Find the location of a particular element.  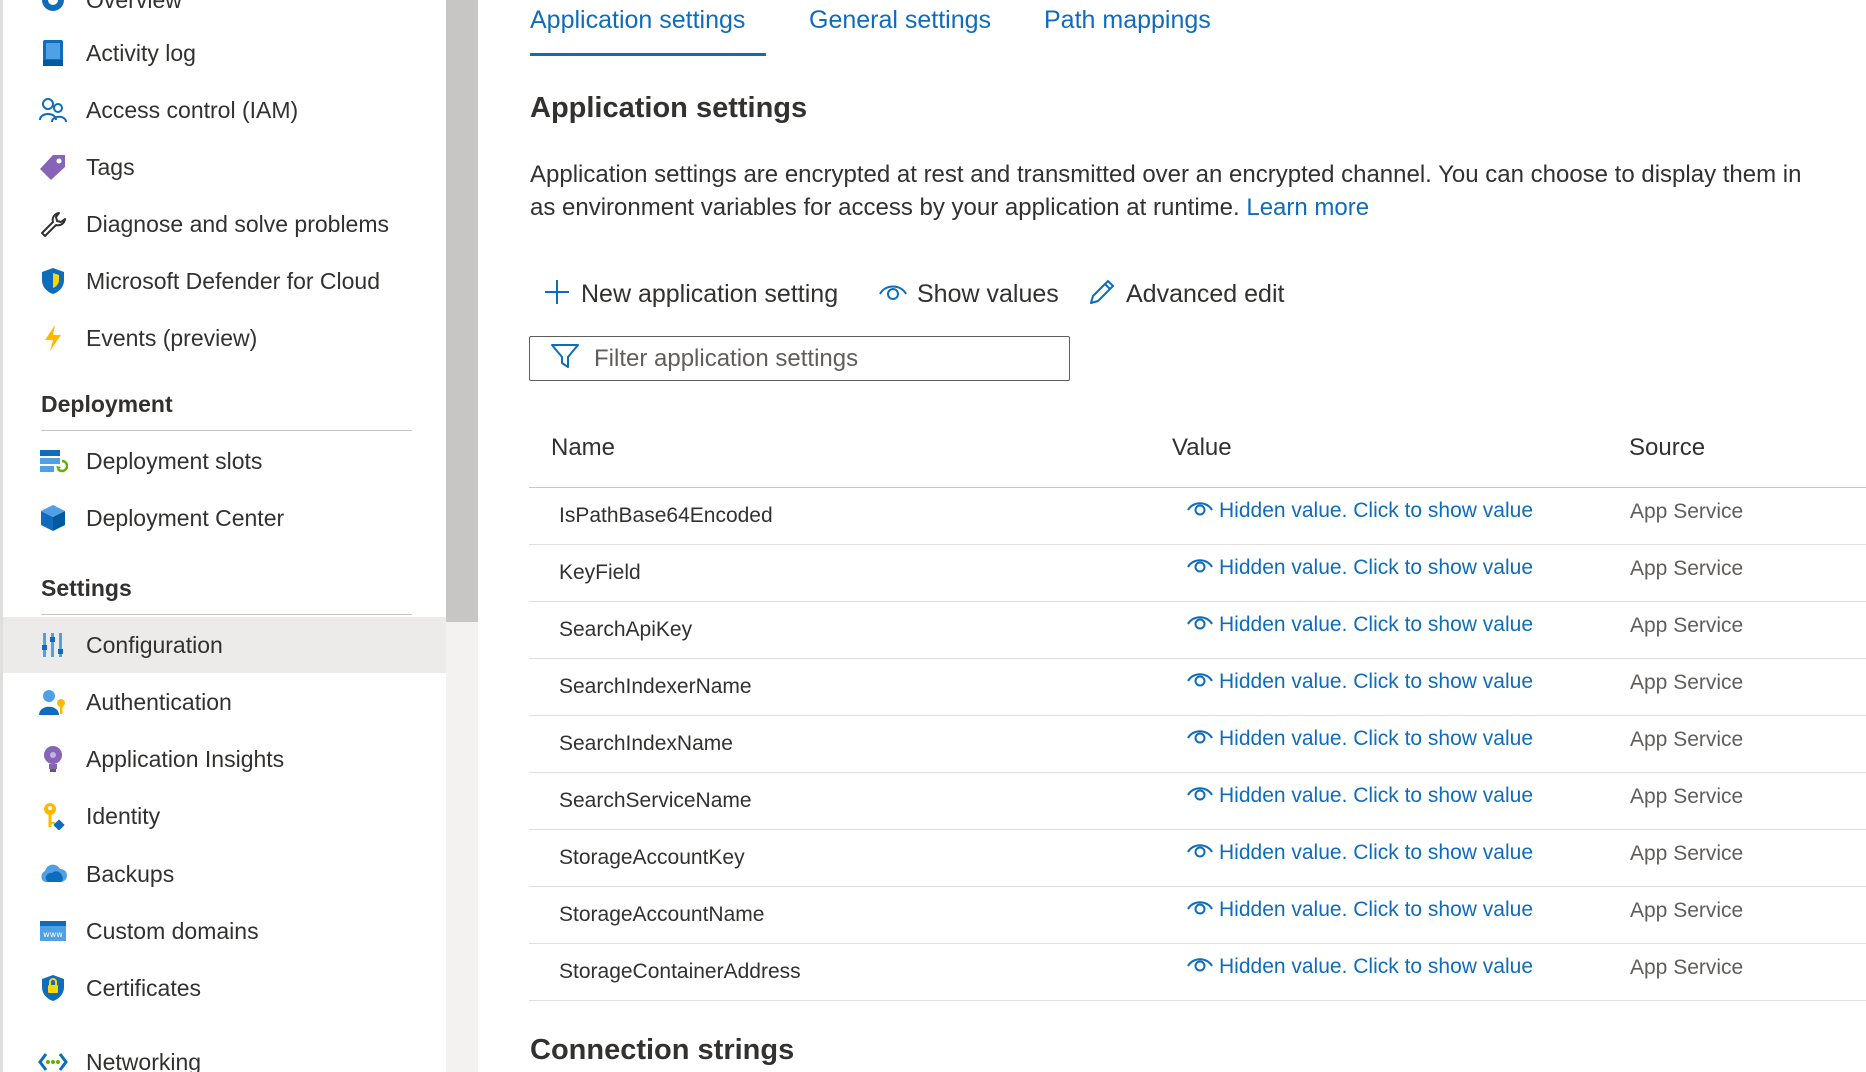

filter-application-settings-input is located at coordinates (829, 358).